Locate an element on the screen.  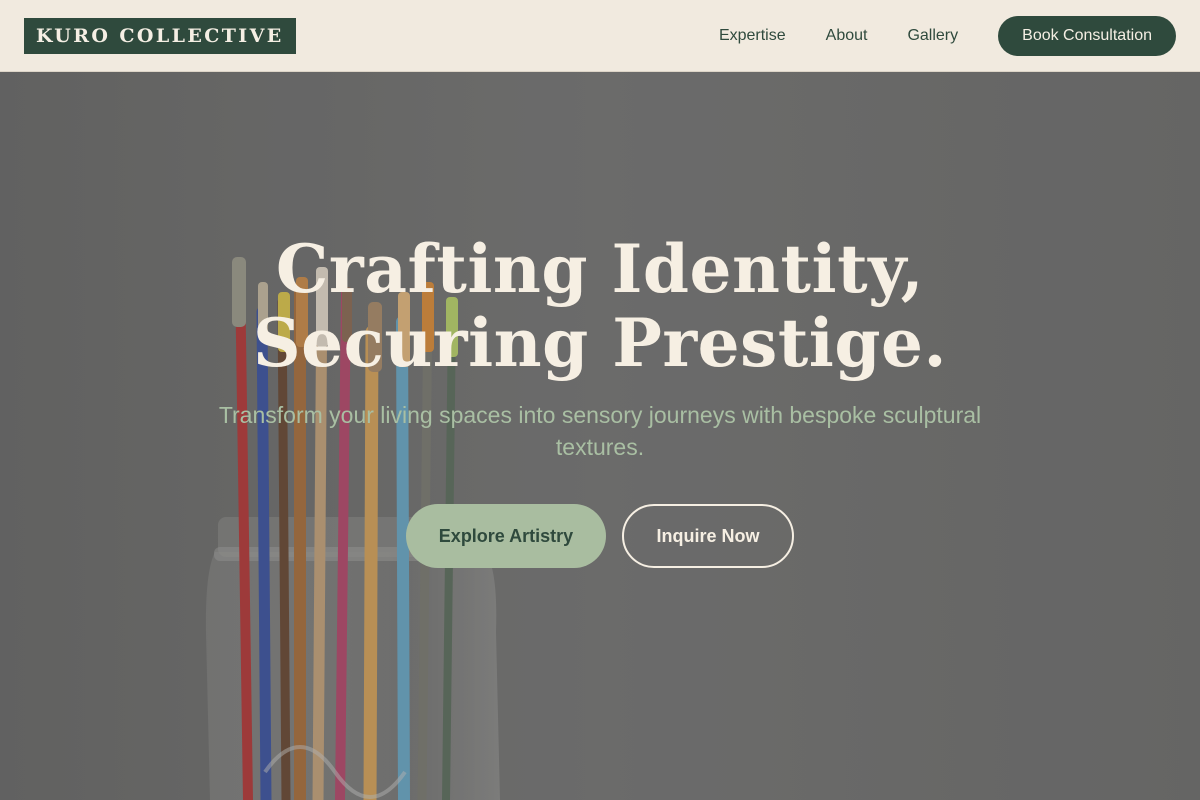
hero-title-line-2: Securing Prestige. is located at coordinates (599, 343).